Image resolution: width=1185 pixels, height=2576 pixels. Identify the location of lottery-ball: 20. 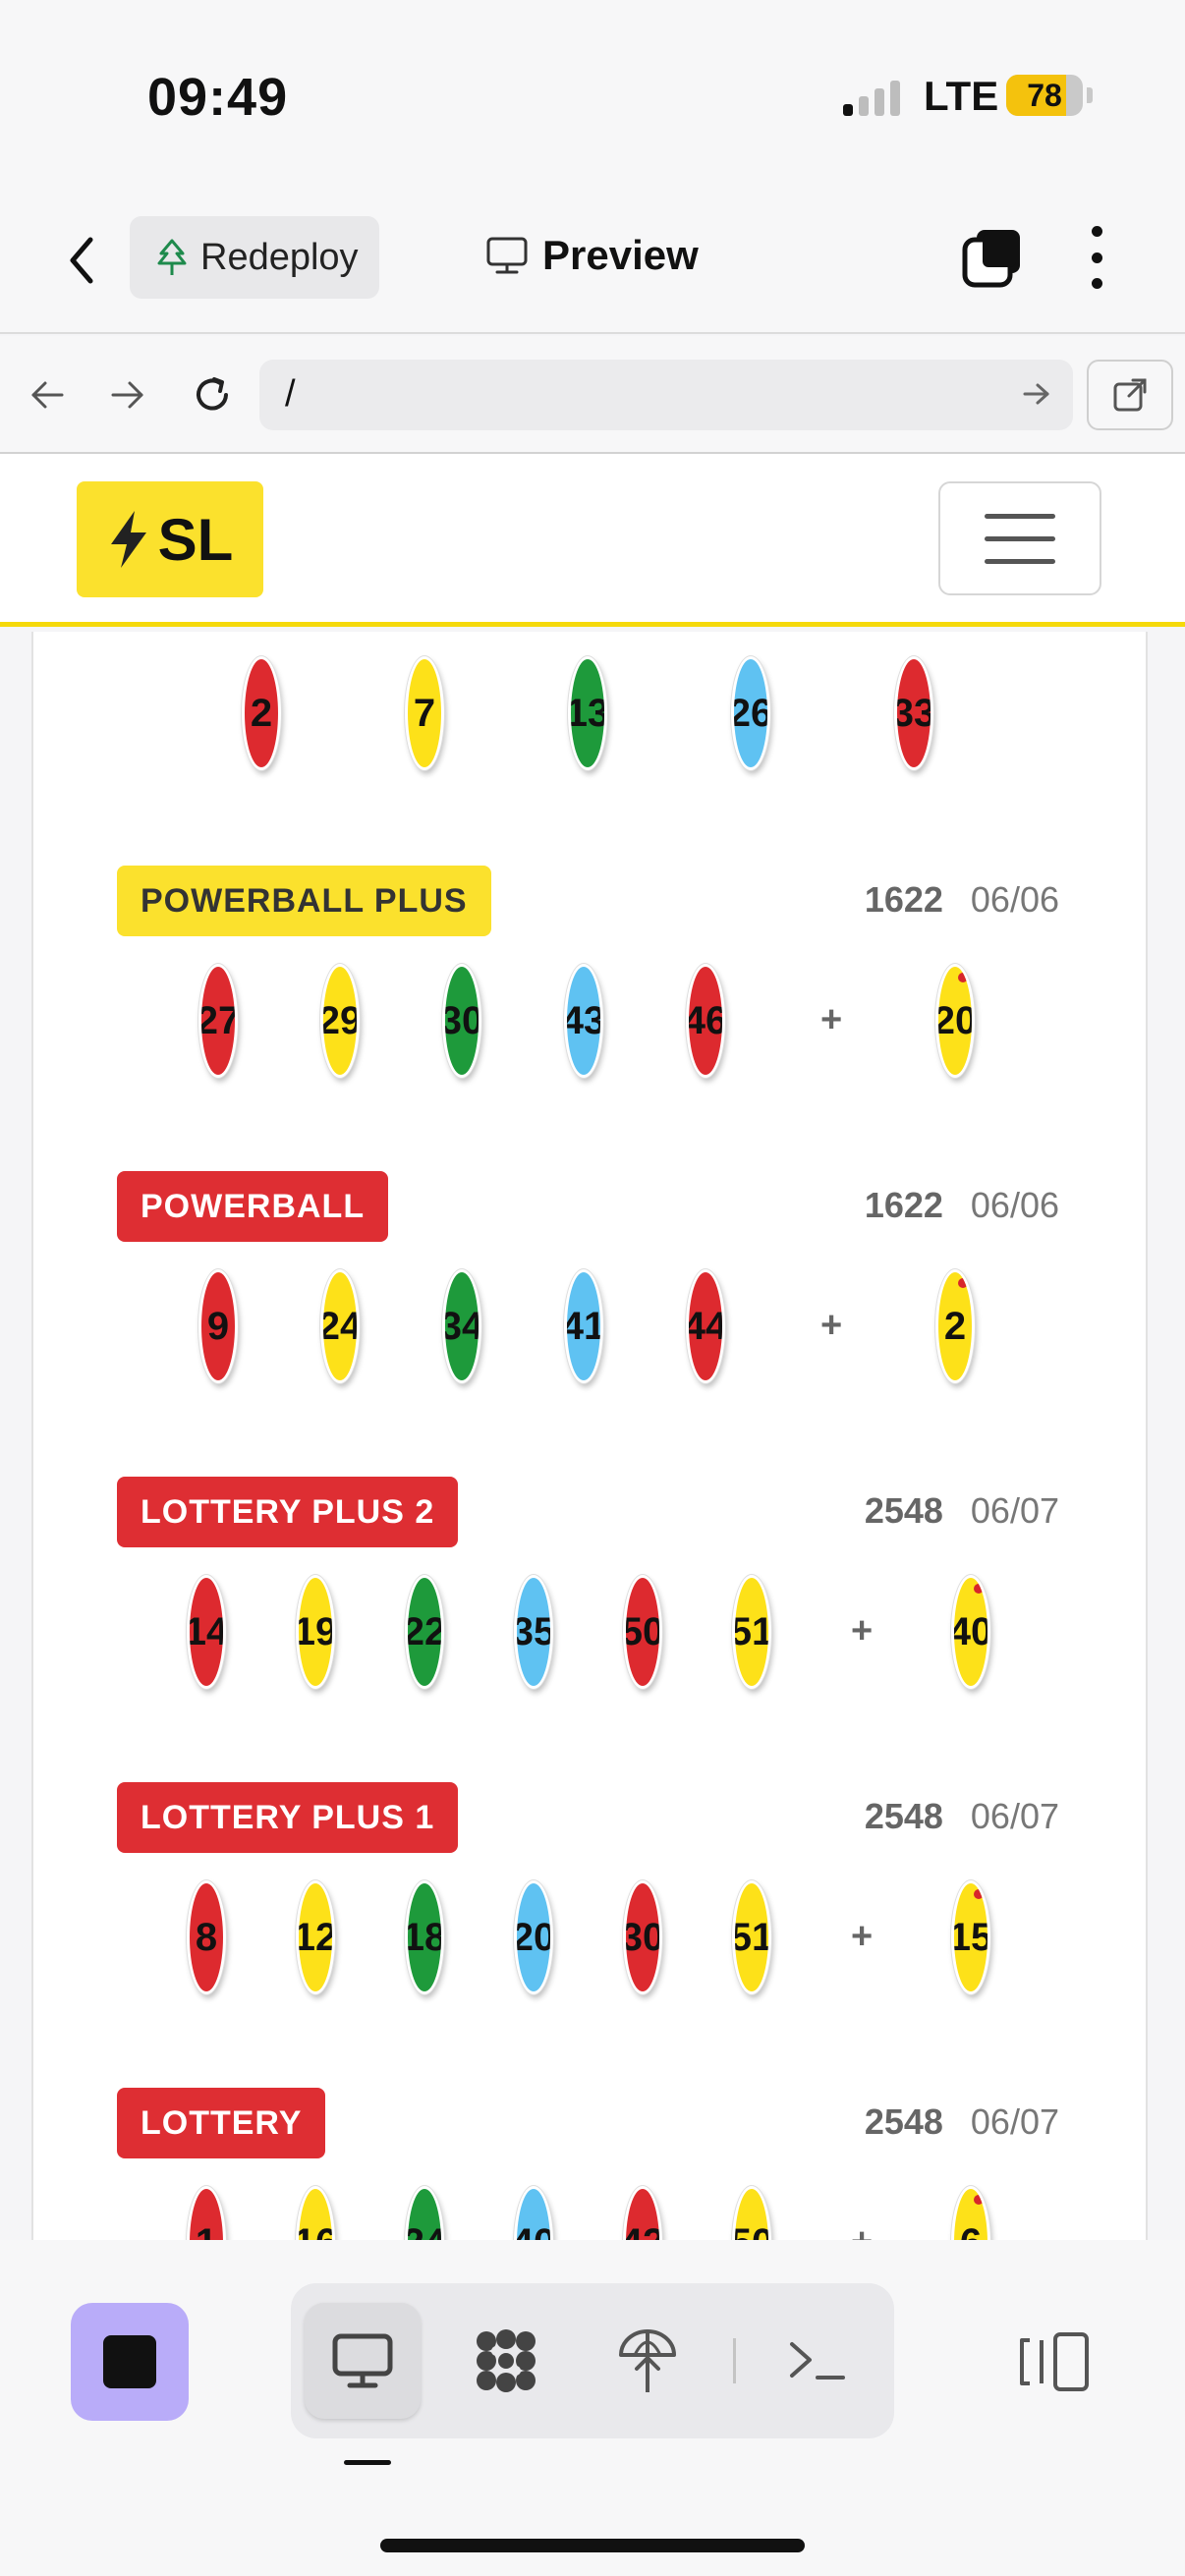
(534, 1937).